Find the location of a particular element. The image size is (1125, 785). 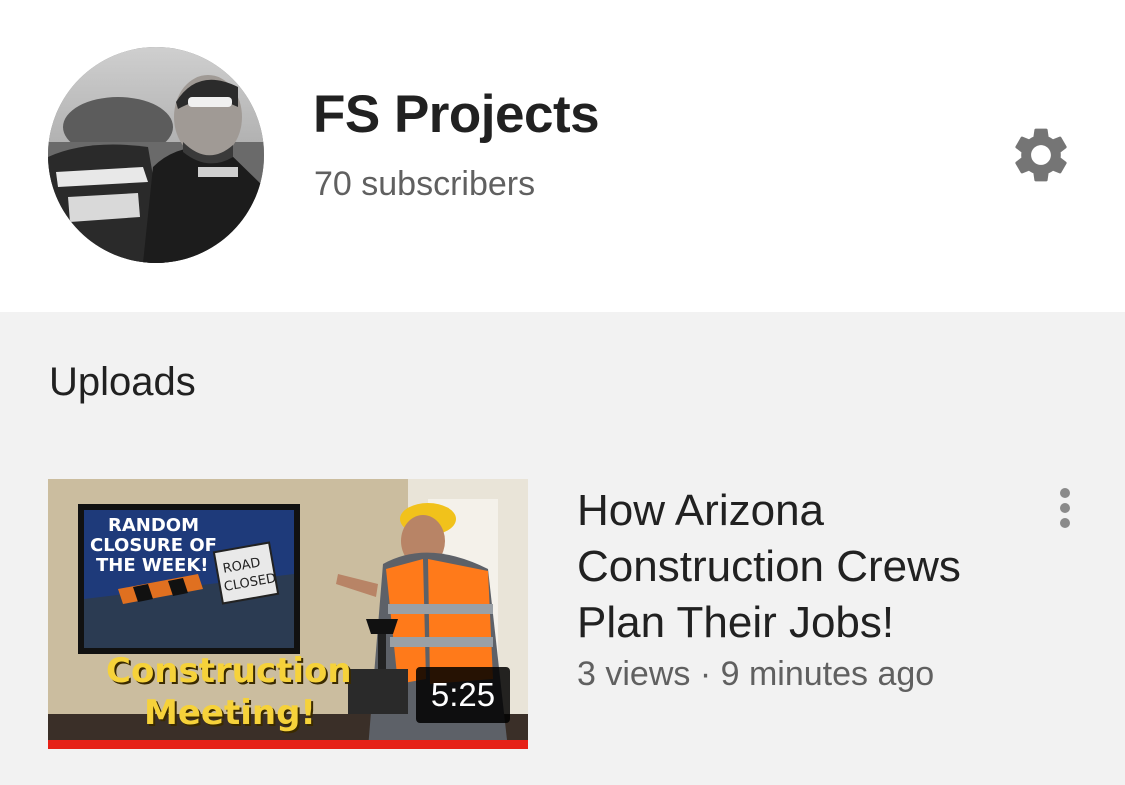

avatar-image is located at coordinates (156, 155).